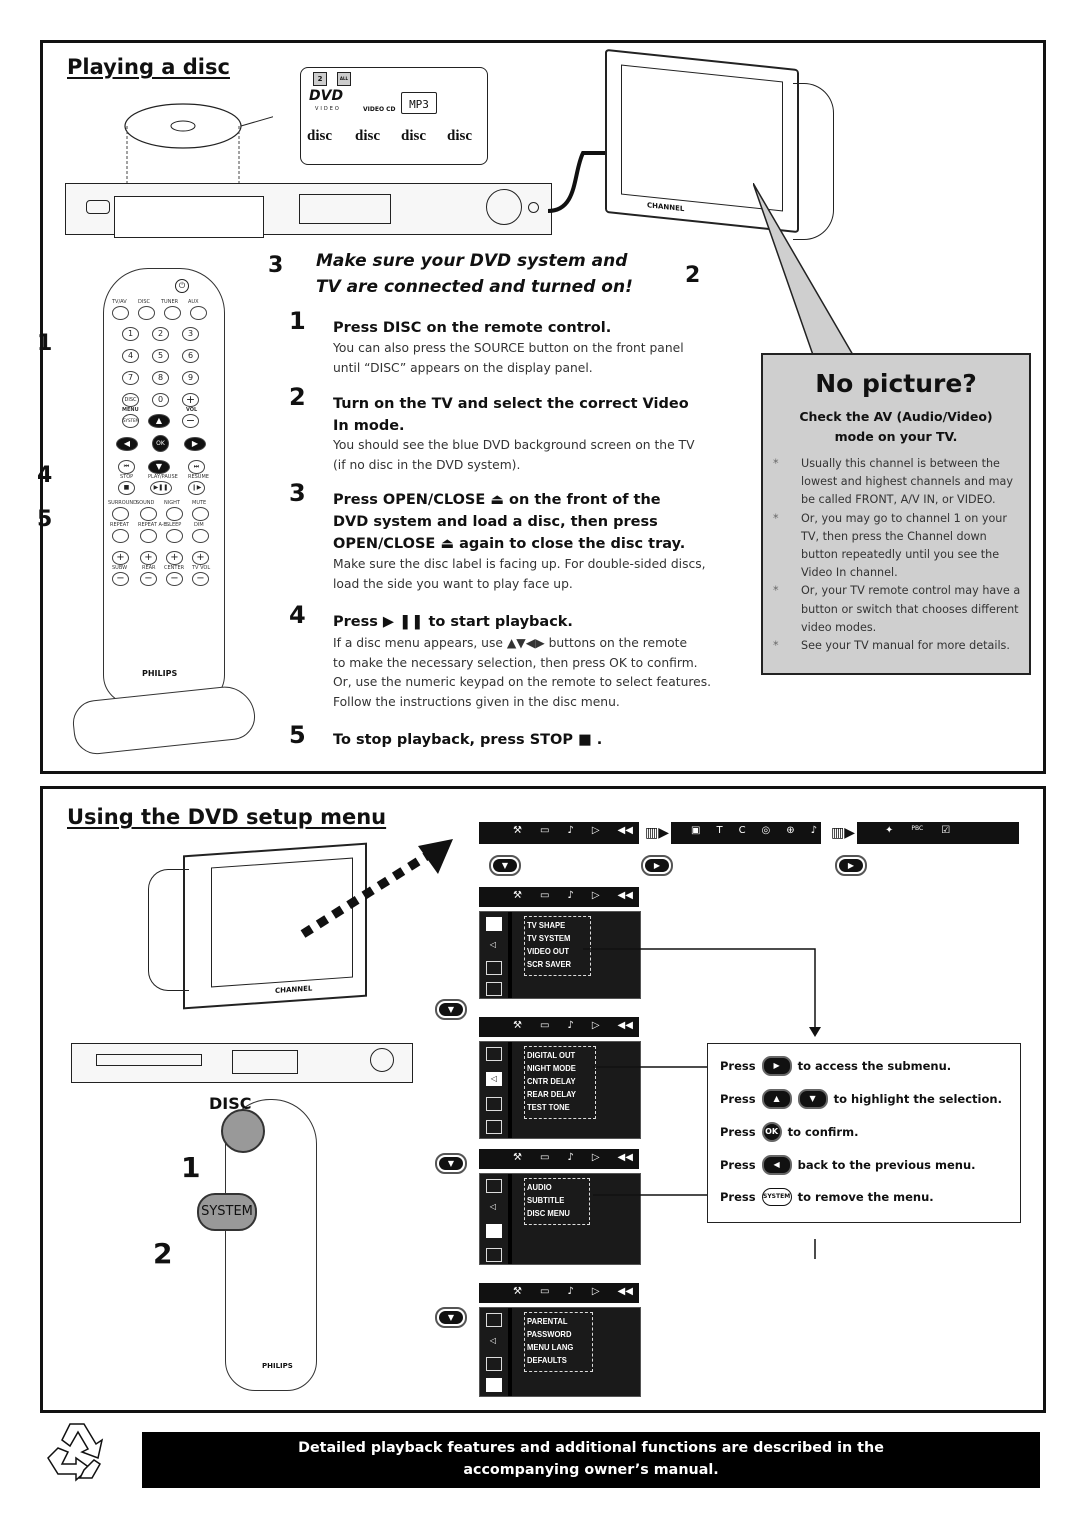 The width and height of the screenshot is (1080, 1528). What do you see at coordinates (227, 1212) in the screenshot?
I see `system-button-highlight: SYSTEM` at bounding box center [227, 1212].